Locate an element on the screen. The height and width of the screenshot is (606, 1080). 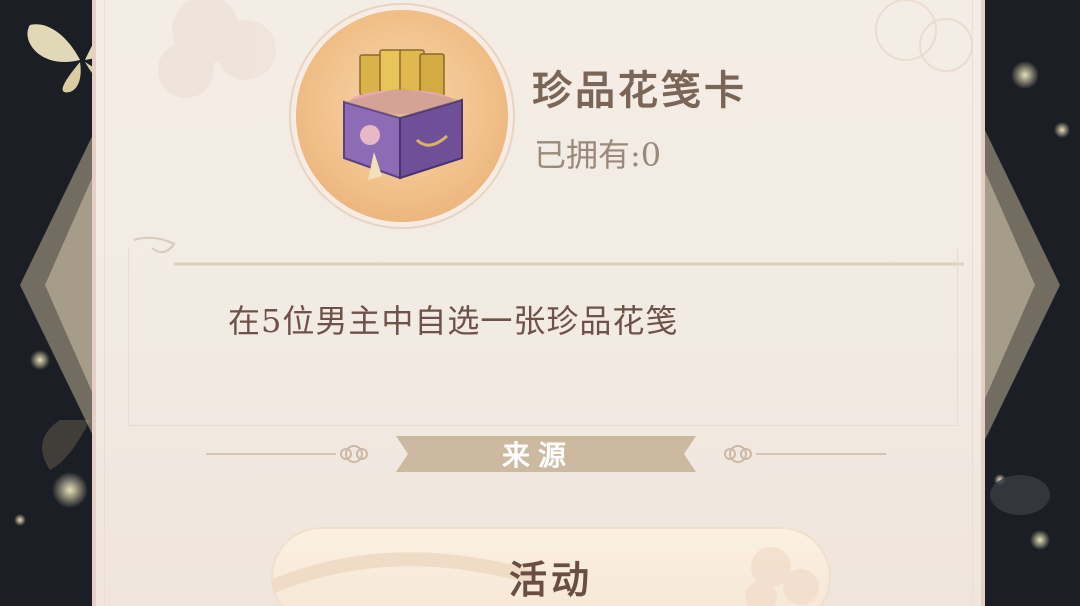
item-description: 在5位男主中自选一张珍品花笺 is located at coordinates (453, 321).